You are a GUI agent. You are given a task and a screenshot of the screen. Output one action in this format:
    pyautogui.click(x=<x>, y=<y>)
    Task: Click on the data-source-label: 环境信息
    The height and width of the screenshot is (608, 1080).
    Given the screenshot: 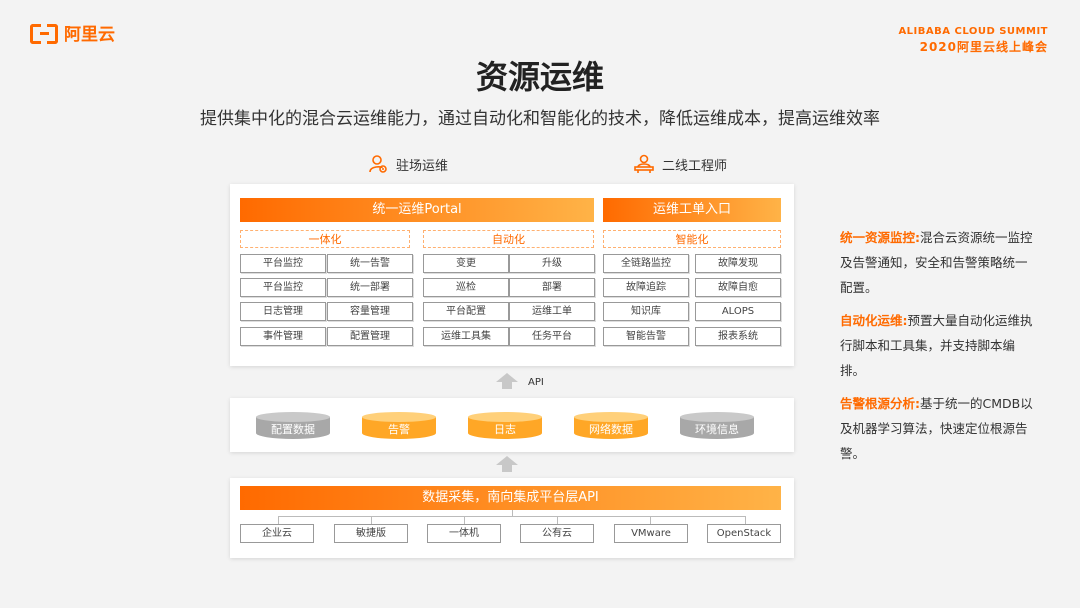 What is the action you would take?
    pyautogui.click(x=717, y=429)
    